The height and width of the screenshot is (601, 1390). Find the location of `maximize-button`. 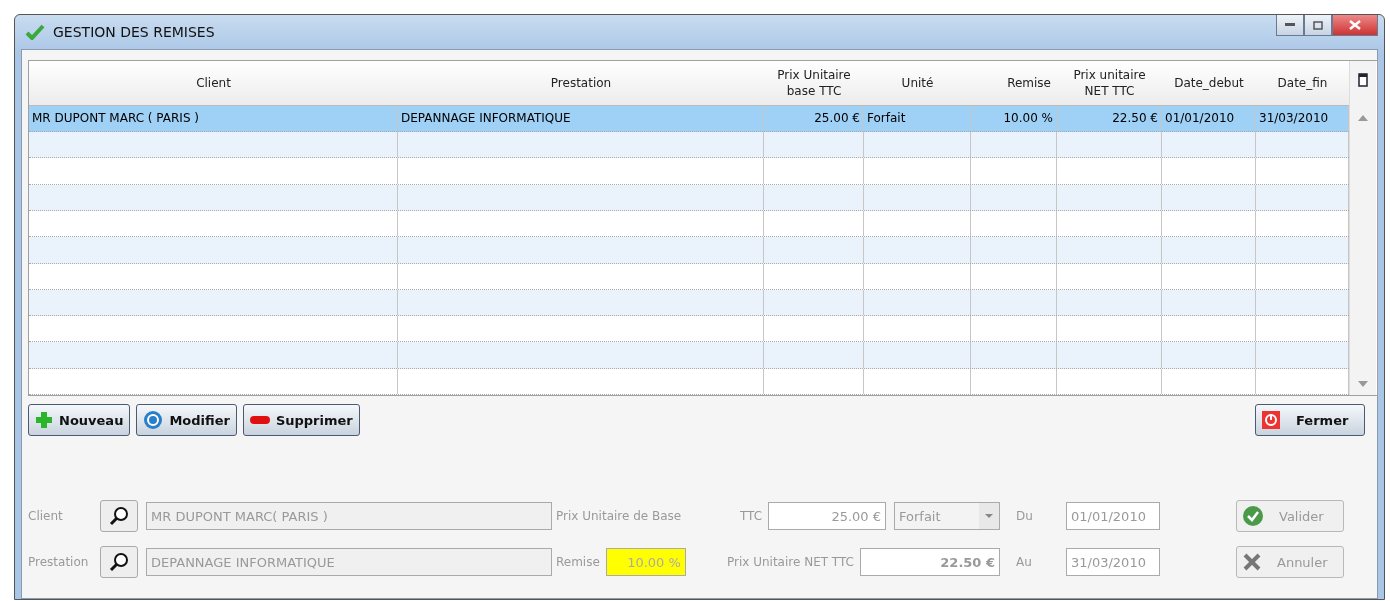

maximize-button is located at coordinates (1318, 25).